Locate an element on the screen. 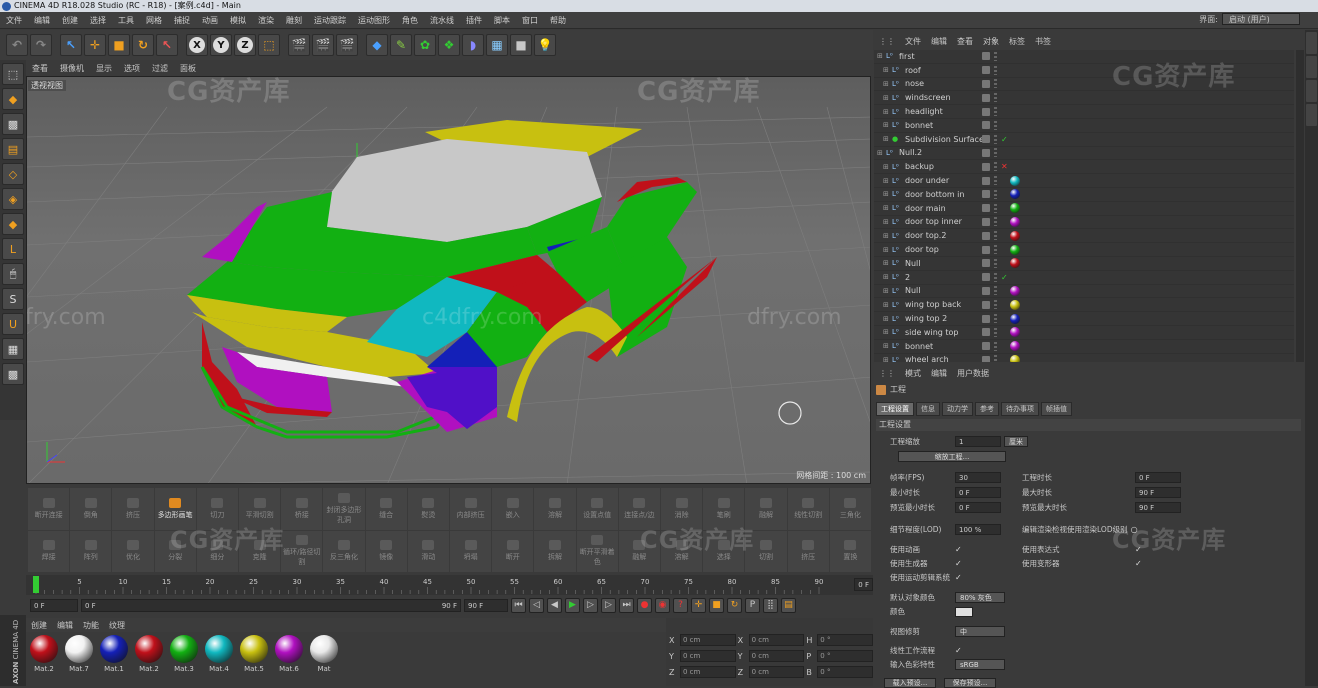 The height and width of the screenshot is (688, 1318). attribute-tab: 信息 is located at coordinates (928, 409).